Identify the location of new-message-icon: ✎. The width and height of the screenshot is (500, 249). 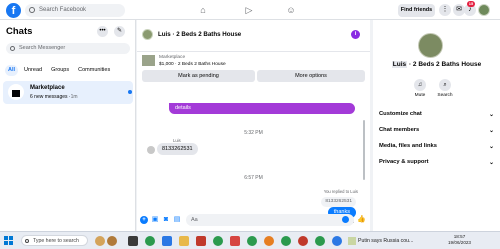
(119, 31).